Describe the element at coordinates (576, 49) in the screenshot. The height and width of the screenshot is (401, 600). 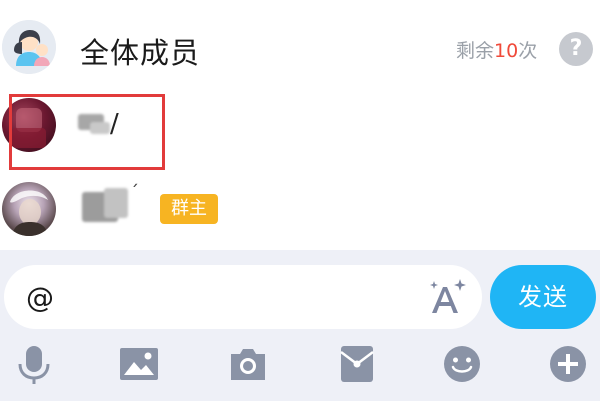
I see `help-icon: ?` at that location.